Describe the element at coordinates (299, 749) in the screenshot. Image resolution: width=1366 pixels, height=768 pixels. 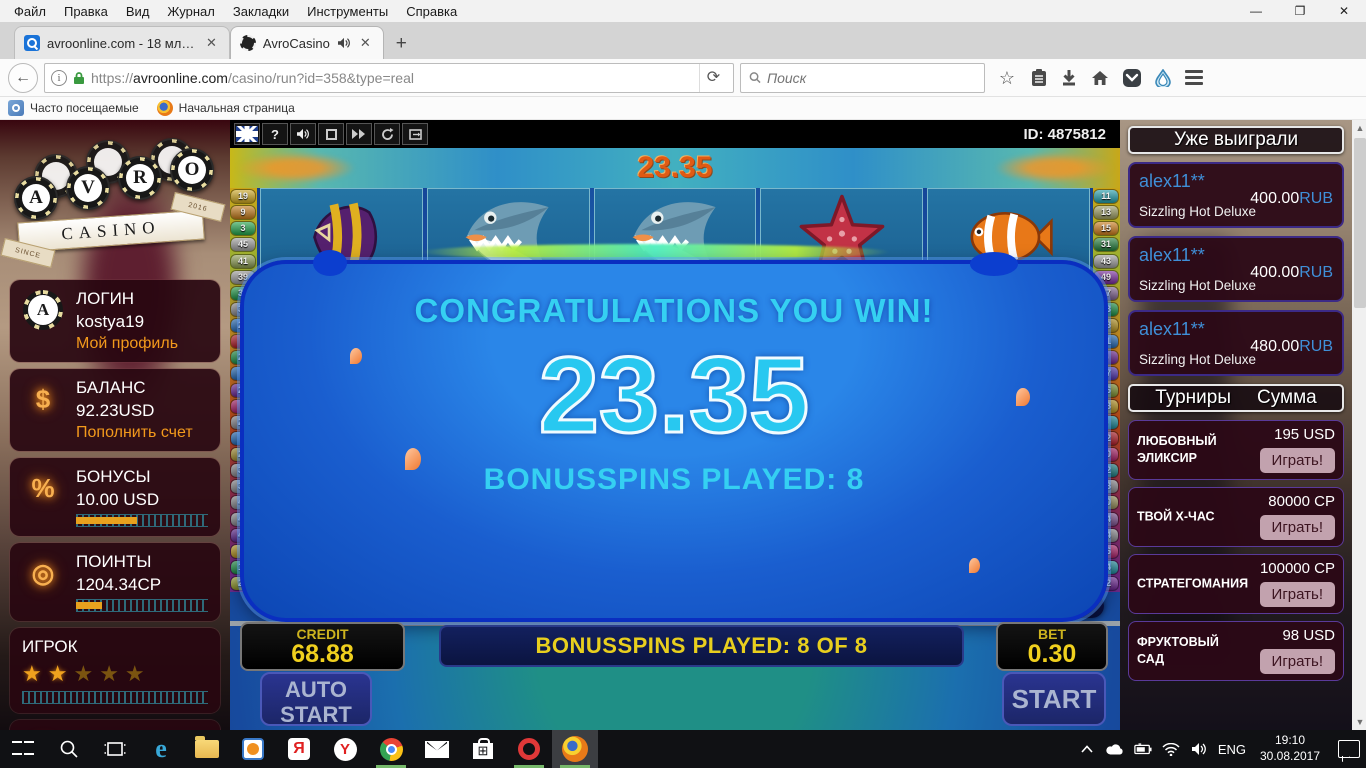
I see `yandex-icon: Я` at that location.